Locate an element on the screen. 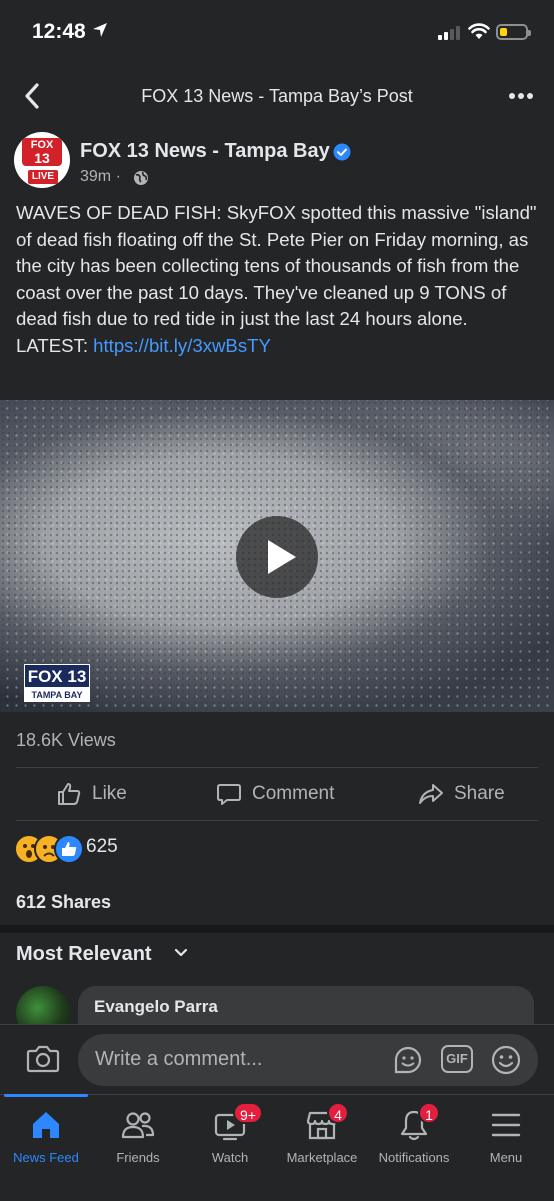  top-nav: FOX 13 News - Tampa Bay’s Post is located at coordinates (277, 96).